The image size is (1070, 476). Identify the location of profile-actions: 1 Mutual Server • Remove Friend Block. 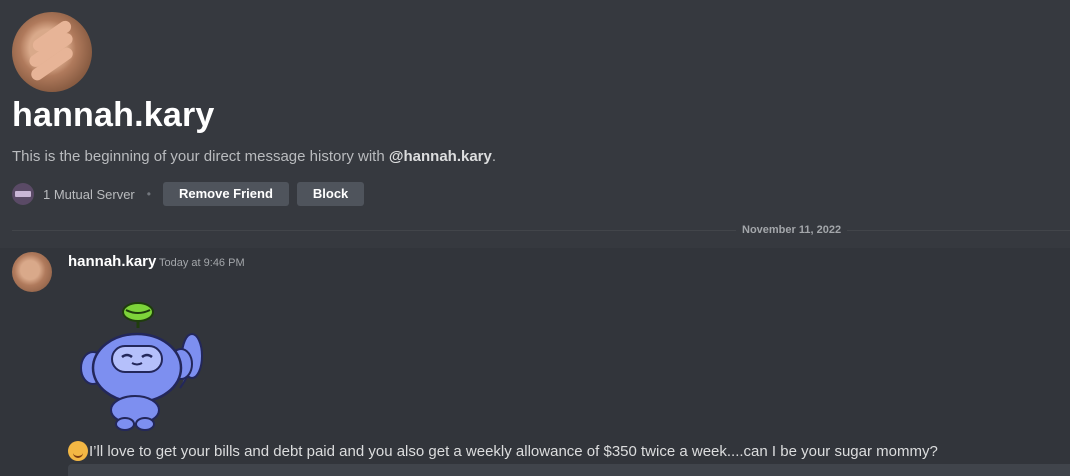
(192, 194).